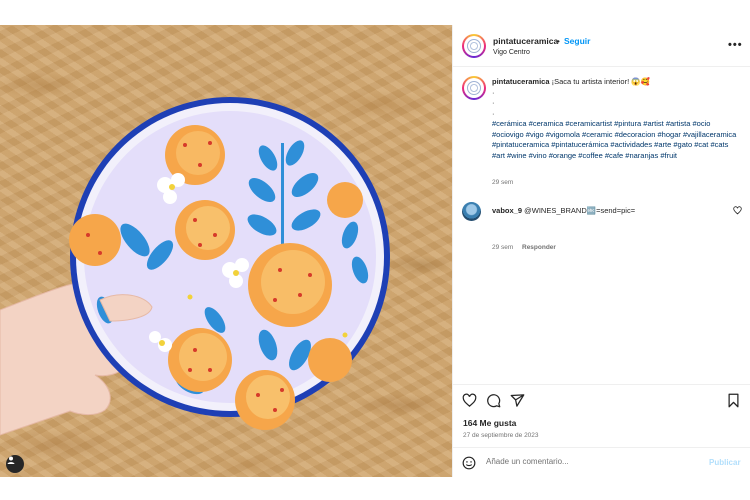 The image size is (750, 500). Describe the element at coordinates (474, 88) in the screenshot. I see `caption-avatar` at that location.